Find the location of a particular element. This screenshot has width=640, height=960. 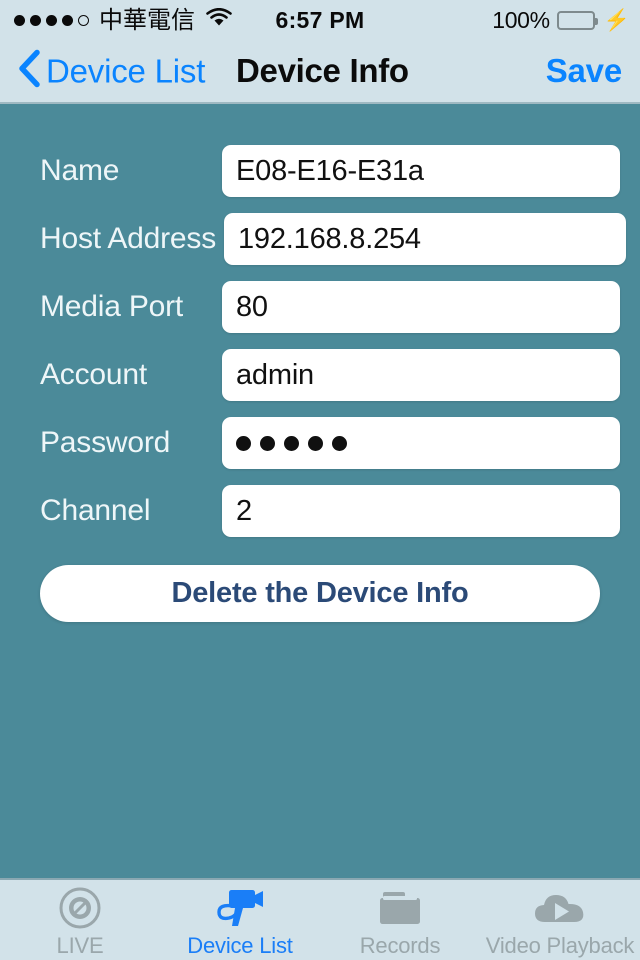

video-camera-icon is located at coordinates (240, 908).